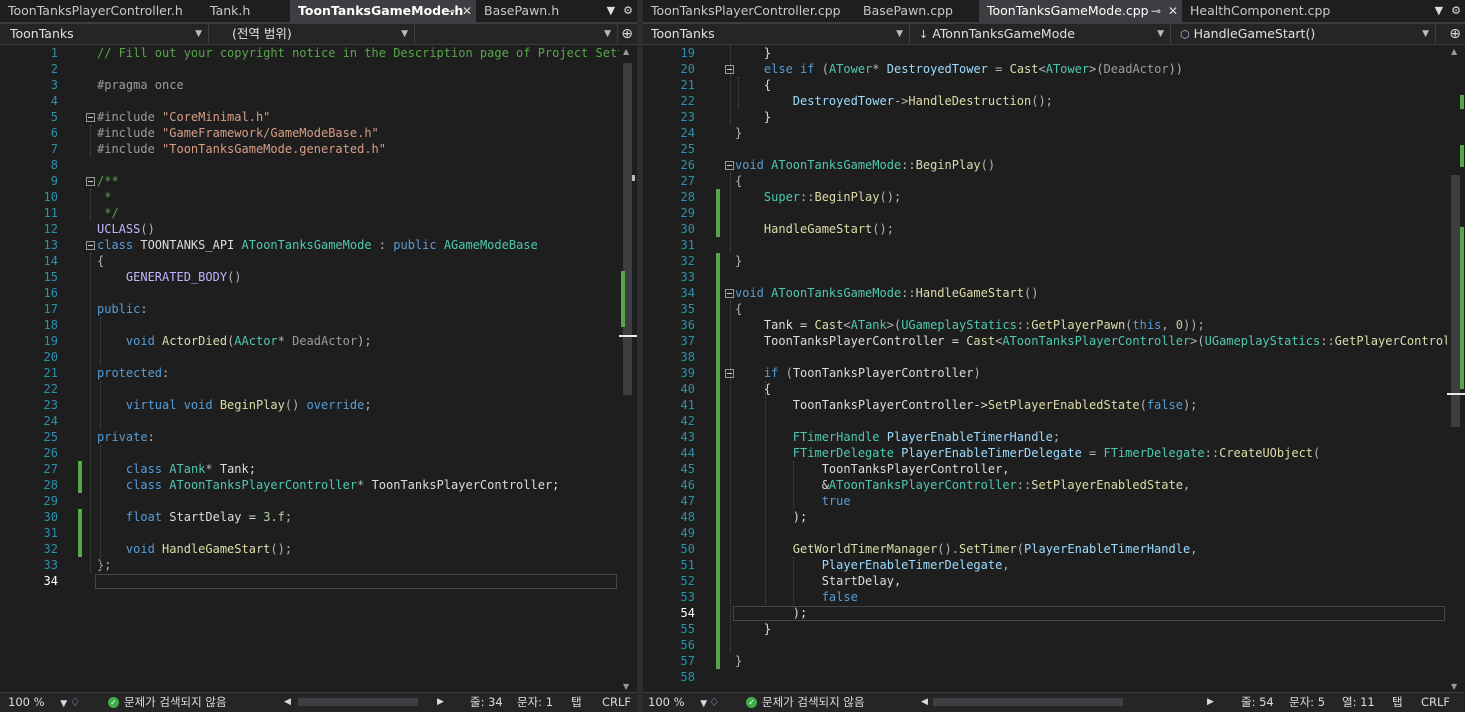  Describe the element at coordinates (531, 11) in the screenshot. I see `tab-basepawn-h: BasePawn.h` at that location.